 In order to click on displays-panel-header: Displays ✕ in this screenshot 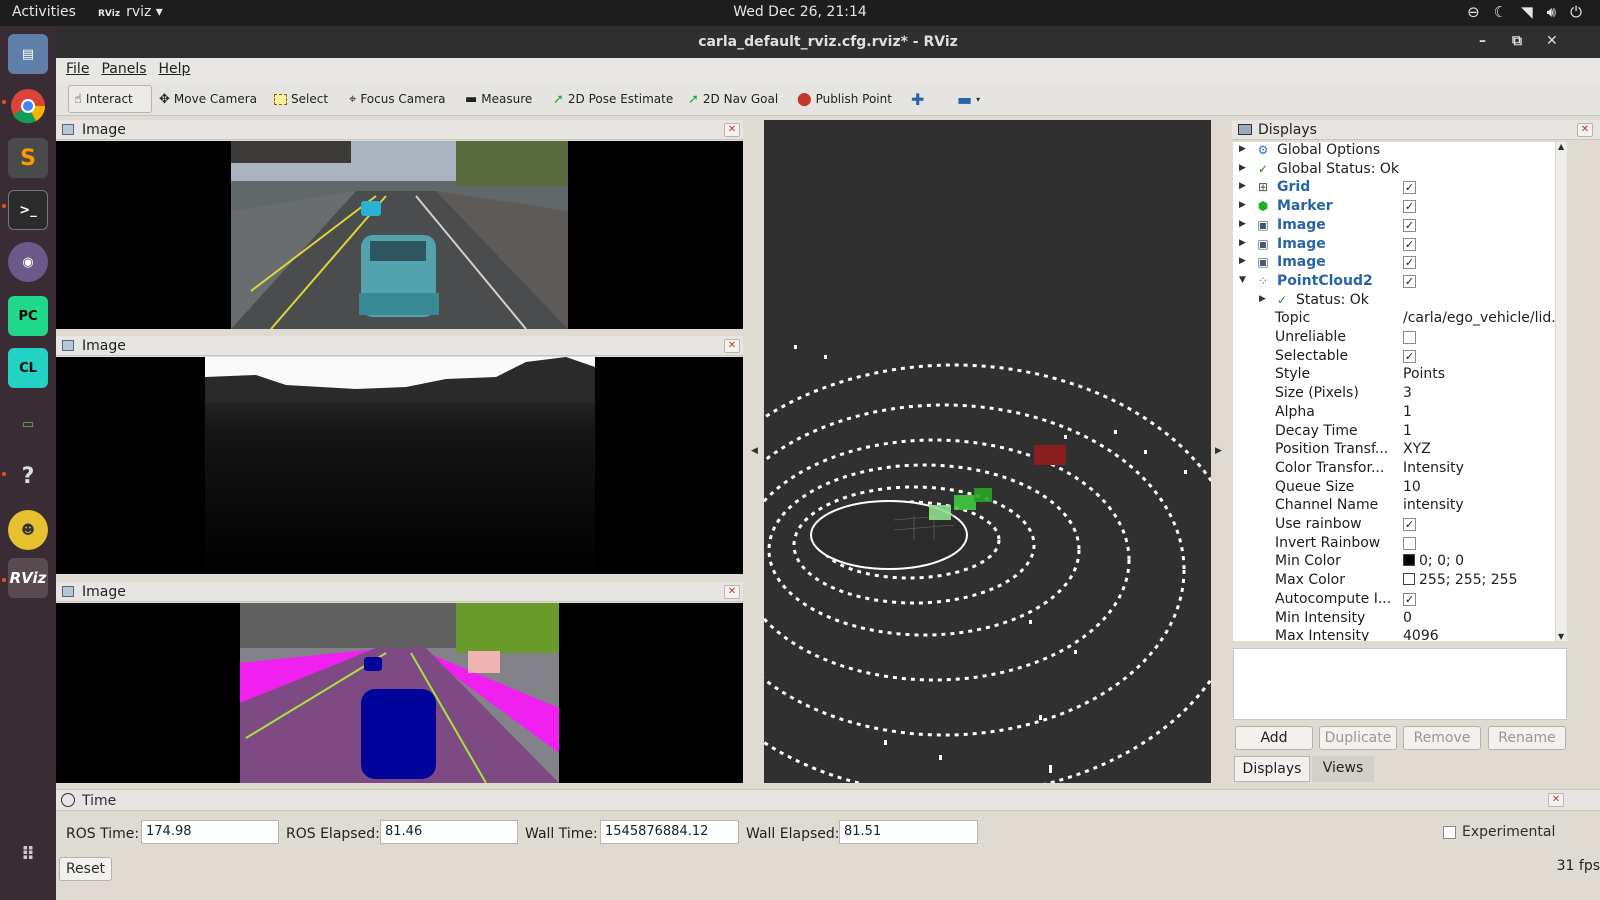, I will do `click(1416, 130)`.